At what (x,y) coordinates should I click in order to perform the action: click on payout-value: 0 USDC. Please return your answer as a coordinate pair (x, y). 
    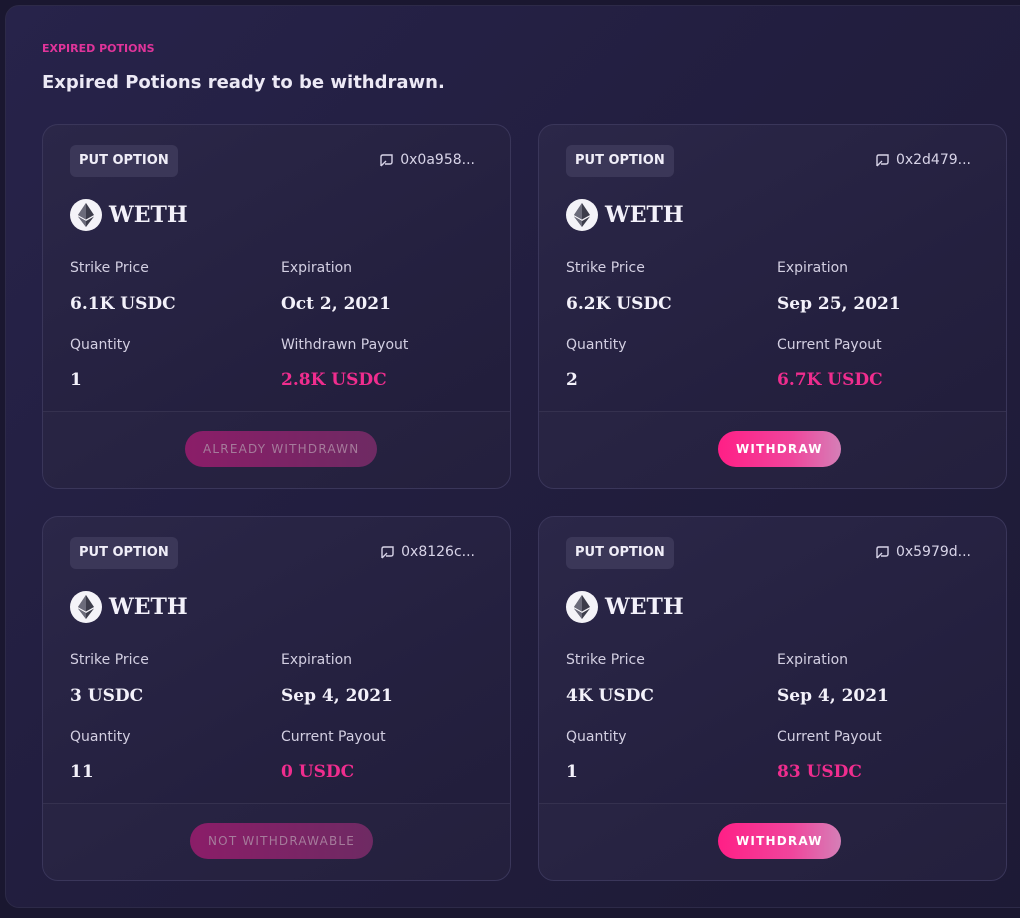
    Looking at the image, I should click on (318, 772).